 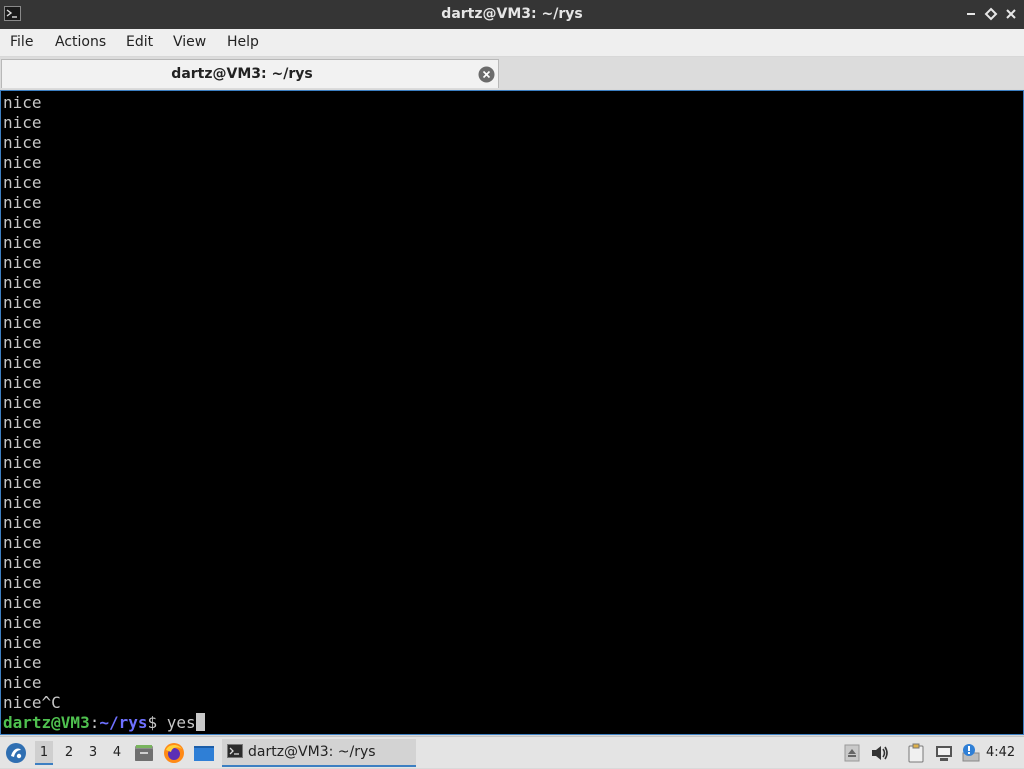 I want to click on task-label: dartz@VM3: ~/rys, so click(x=312, y=752).